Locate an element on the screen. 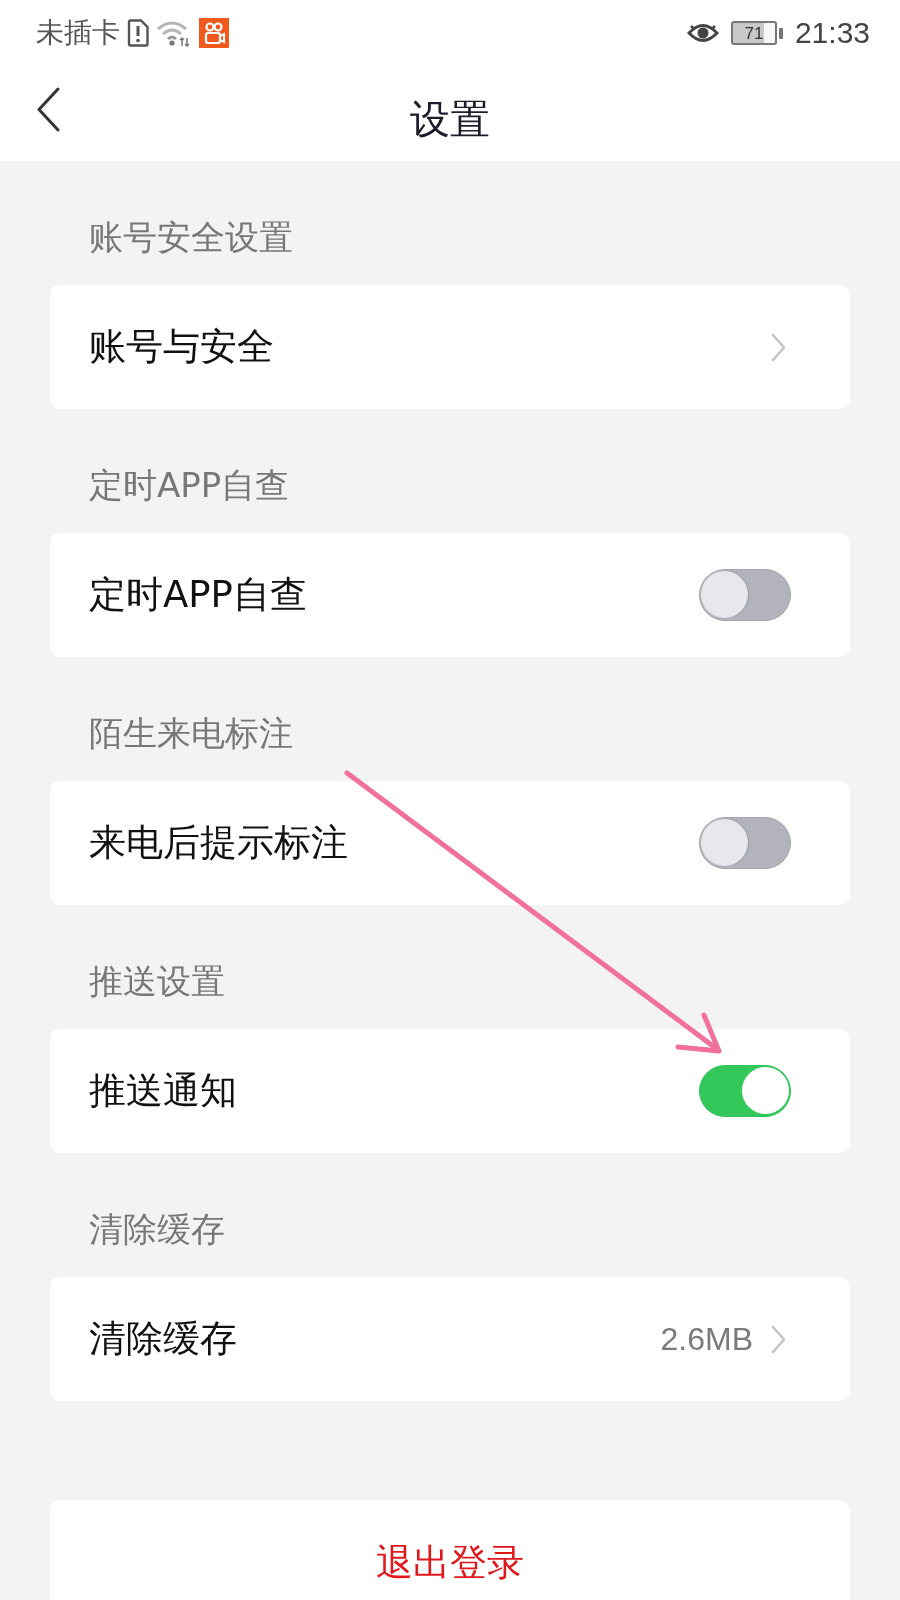  video-camera-app-icon is located at coordinates (214, 33).